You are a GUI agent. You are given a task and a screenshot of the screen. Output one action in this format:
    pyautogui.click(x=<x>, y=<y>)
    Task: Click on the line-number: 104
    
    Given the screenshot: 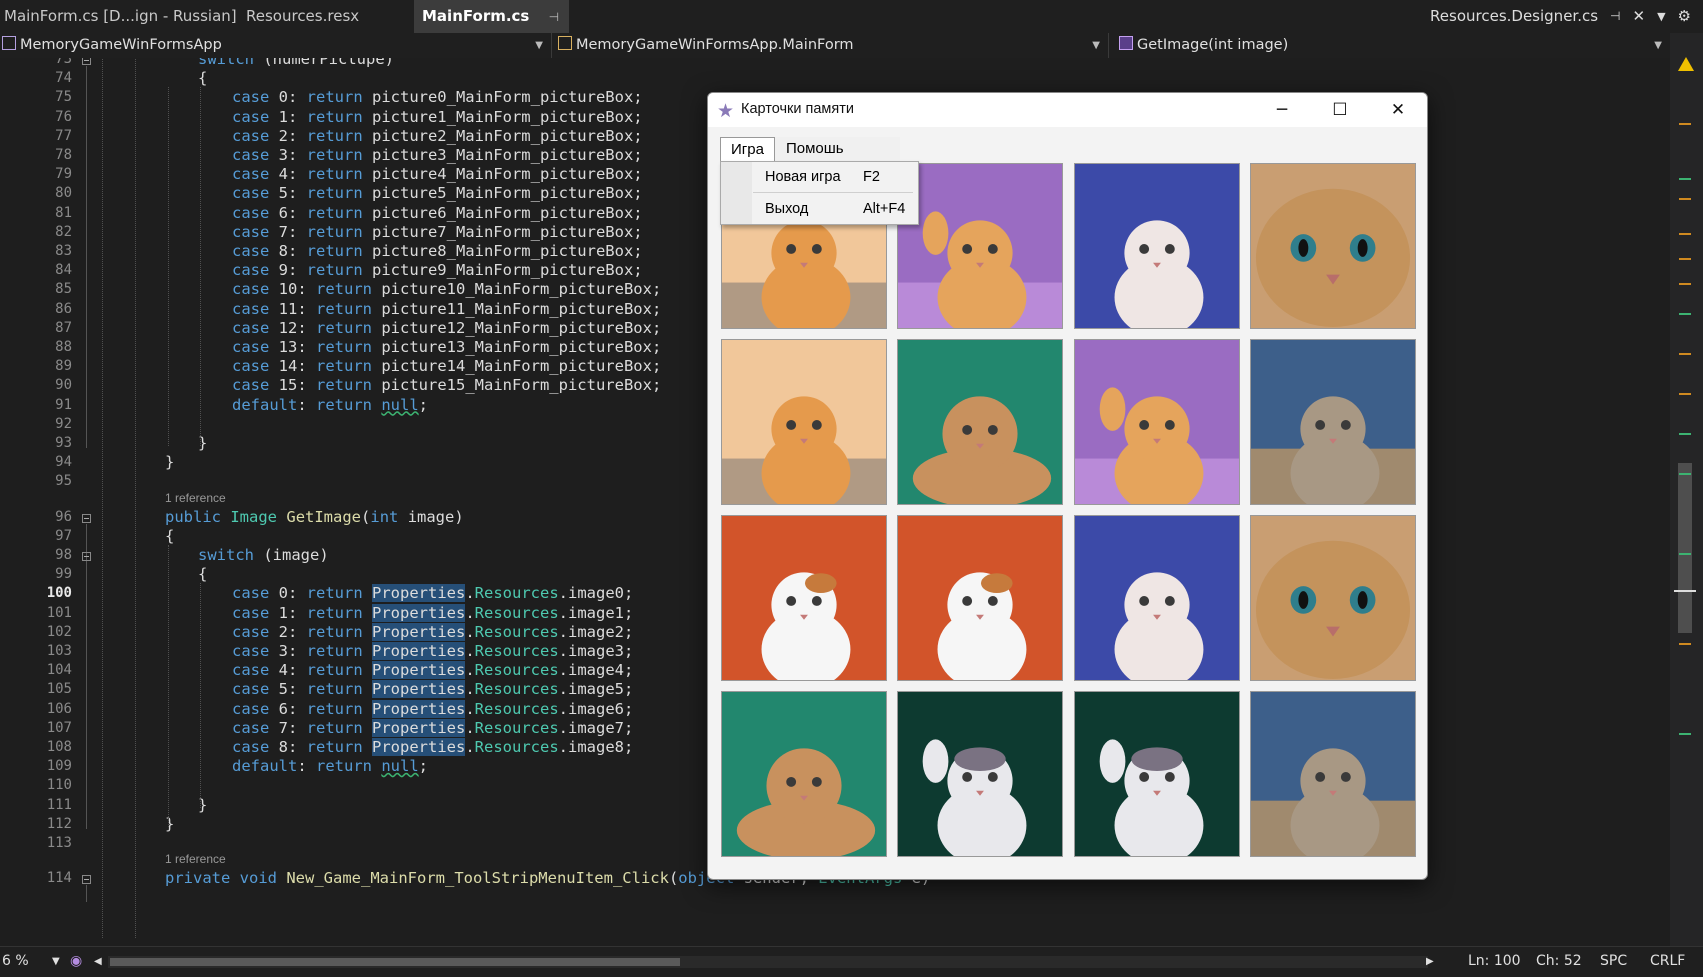 What is the action you would take?
    pyautogui.click(x=59, y=670)
    